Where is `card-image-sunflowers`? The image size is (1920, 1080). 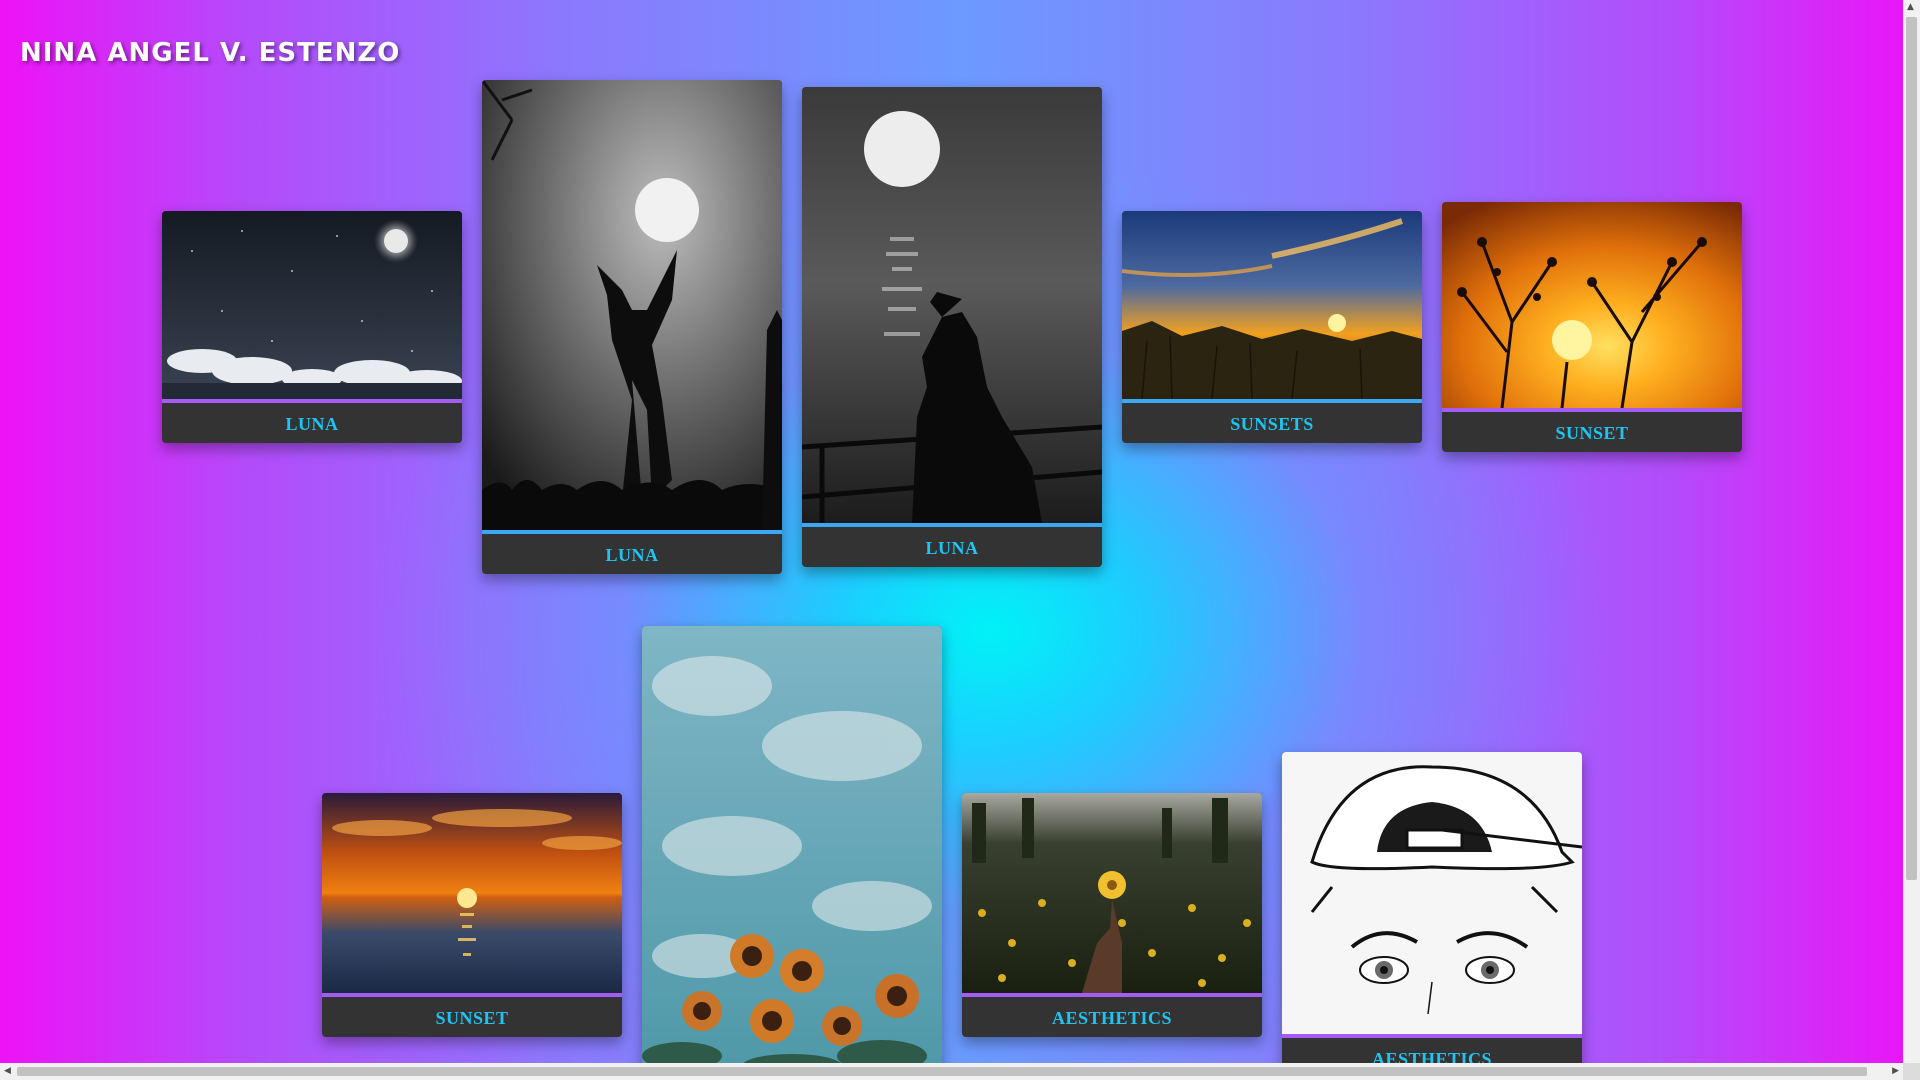 card-image-sunflowers is located at coordinates (792, 851).